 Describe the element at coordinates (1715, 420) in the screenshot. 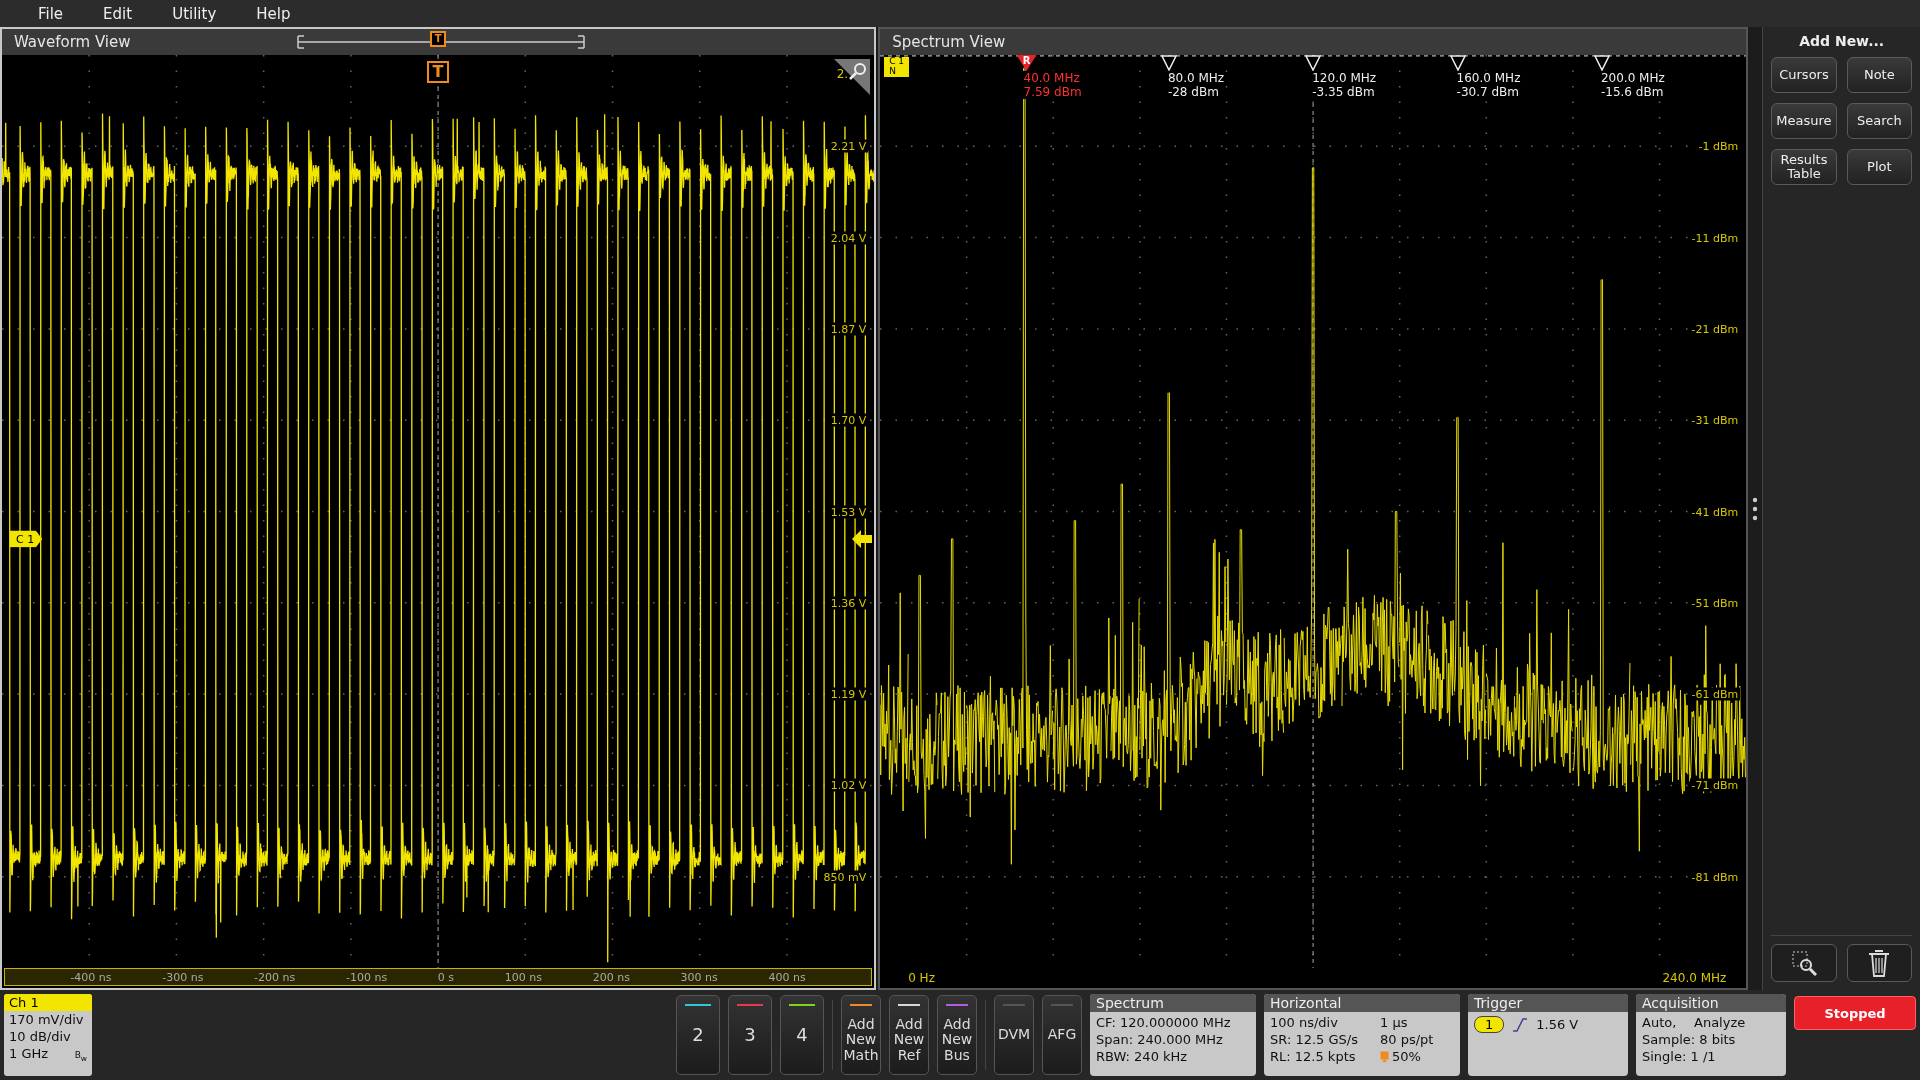

I see `axis-label: -31 dBm` at that location.